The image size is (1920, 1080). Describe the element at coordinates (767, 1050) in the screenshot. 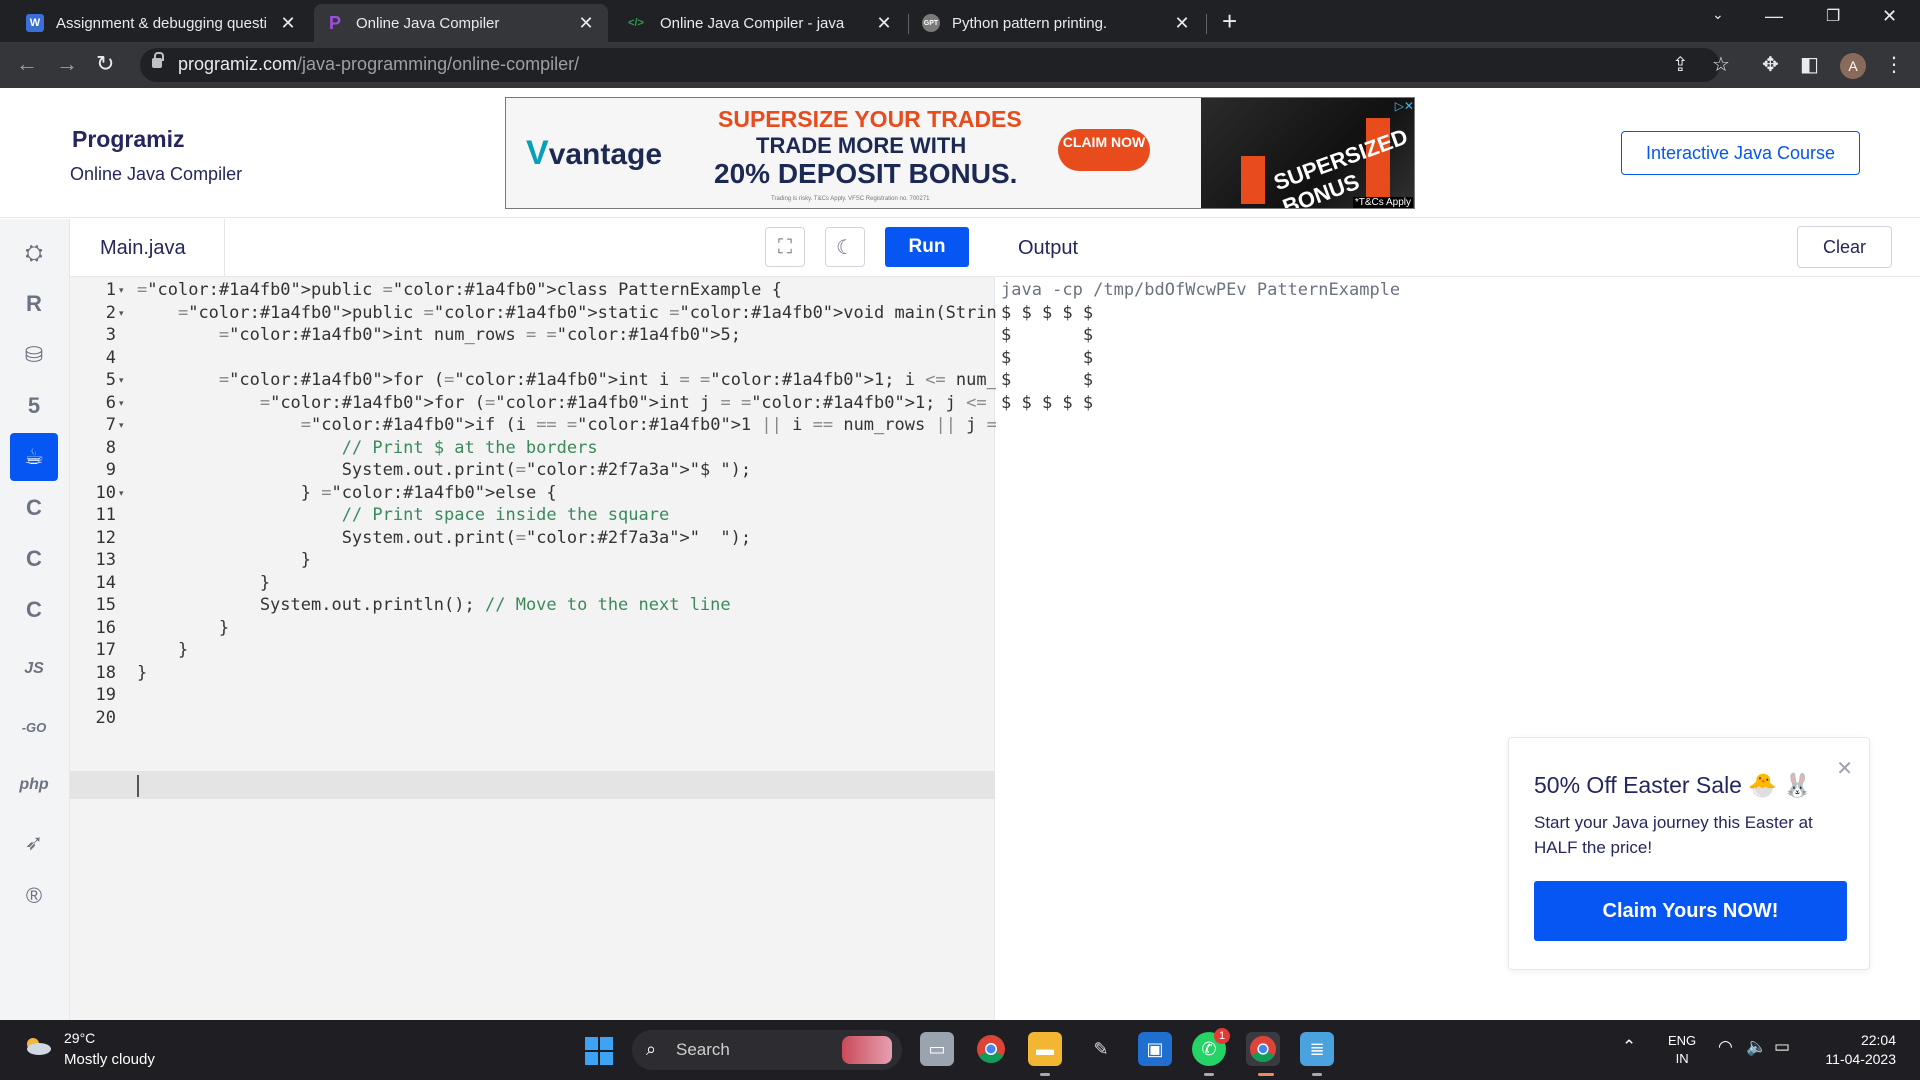

I see `taskbar-search-box: ⌕ Search` at that location.